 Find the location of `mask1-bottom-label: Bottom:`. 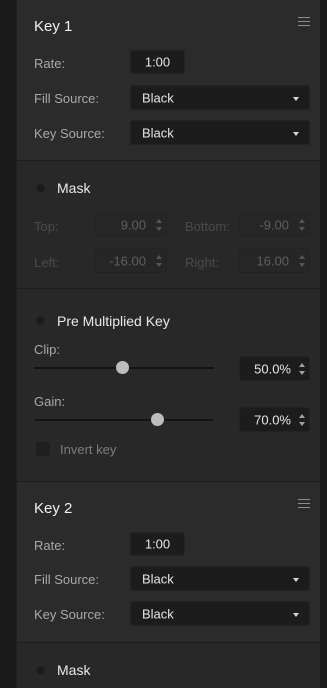

mask1-bottom-label: Bottom: is located at coordinates (207, 226).